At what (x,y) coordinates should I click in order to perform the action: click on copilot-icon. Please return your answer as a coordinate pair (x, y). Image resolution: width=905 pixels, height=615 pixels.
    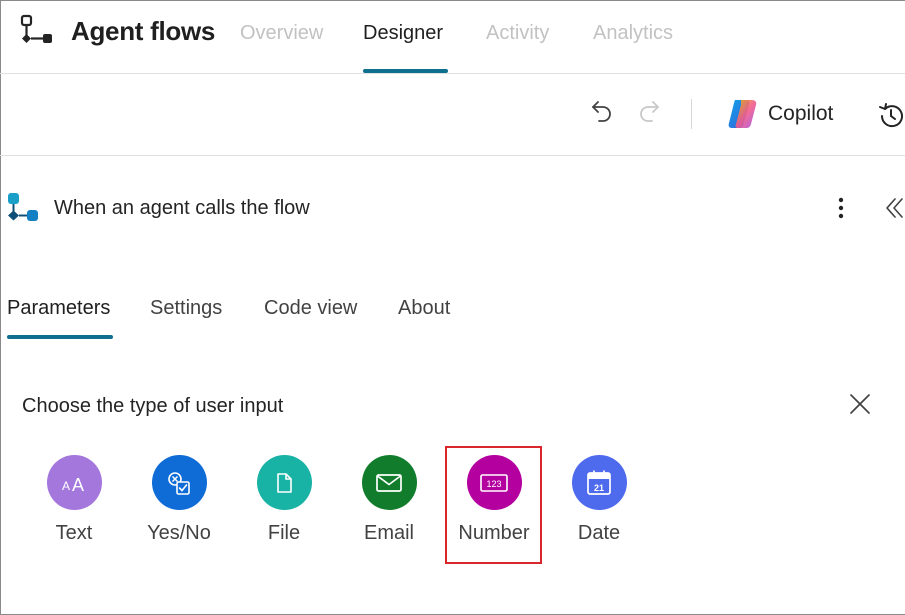
    Looking at the image, I should click on (742, 114).